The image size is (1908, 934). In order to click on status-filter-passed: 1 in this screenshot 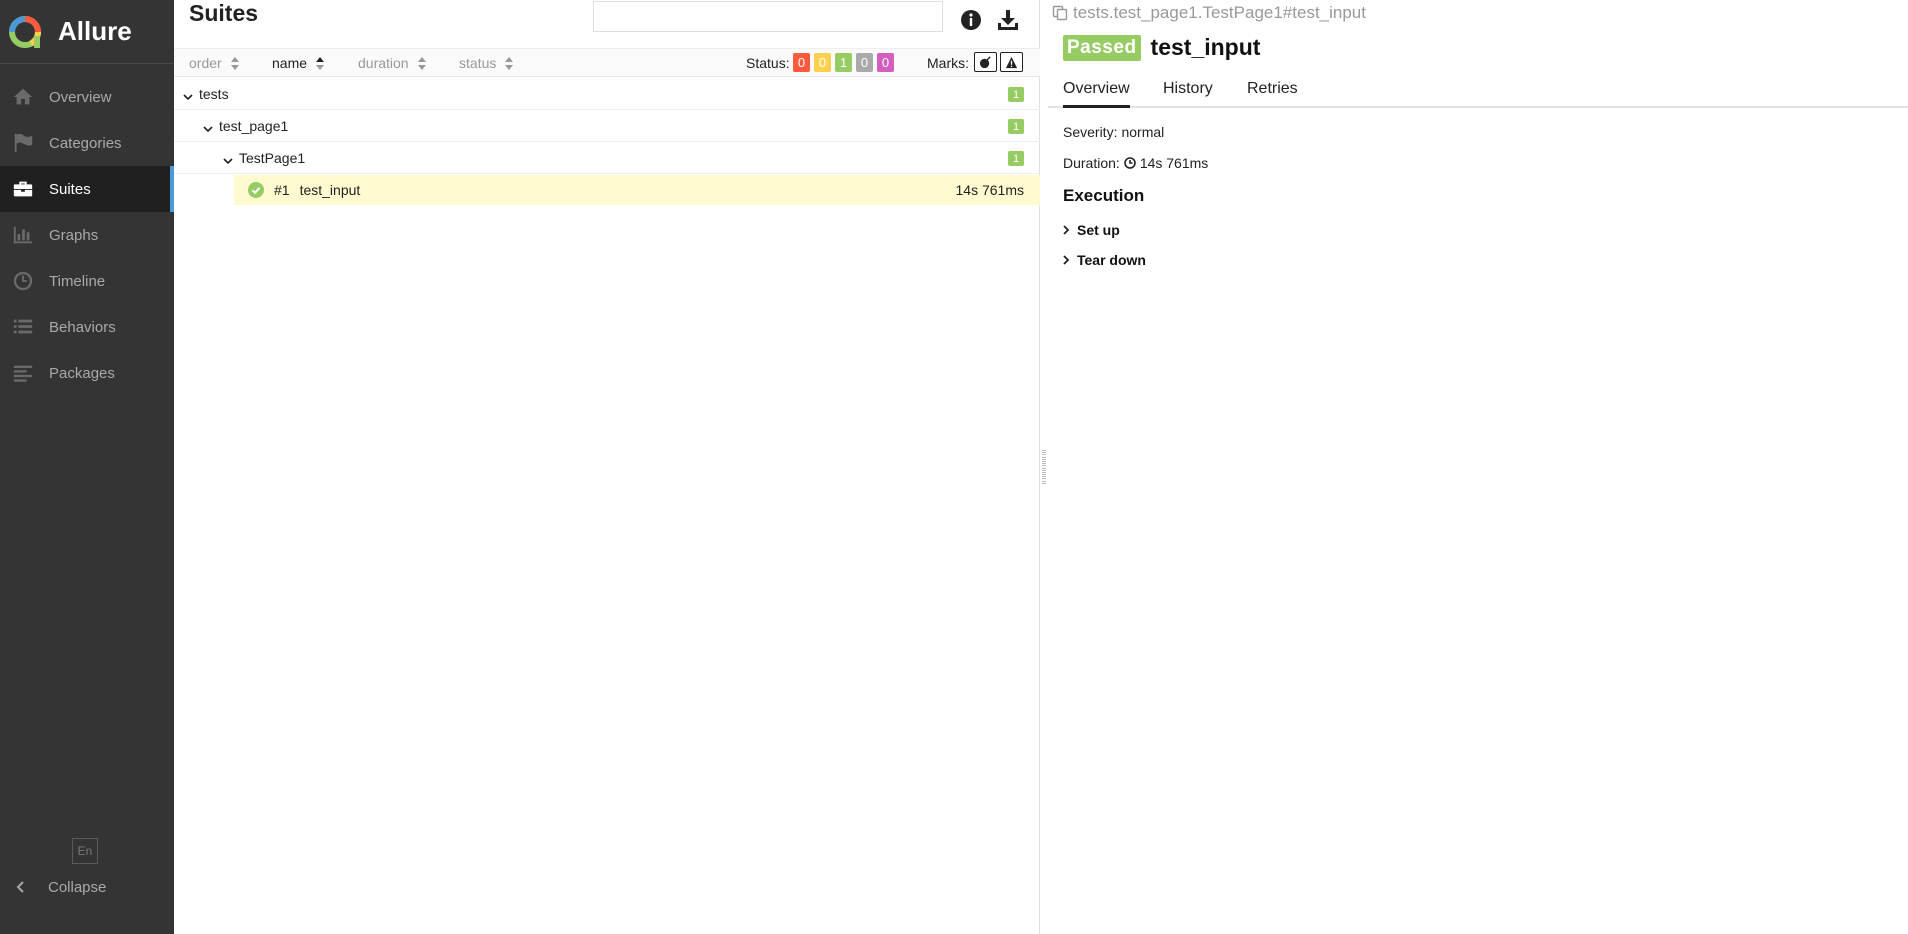, I will do `click(843, 62)`.